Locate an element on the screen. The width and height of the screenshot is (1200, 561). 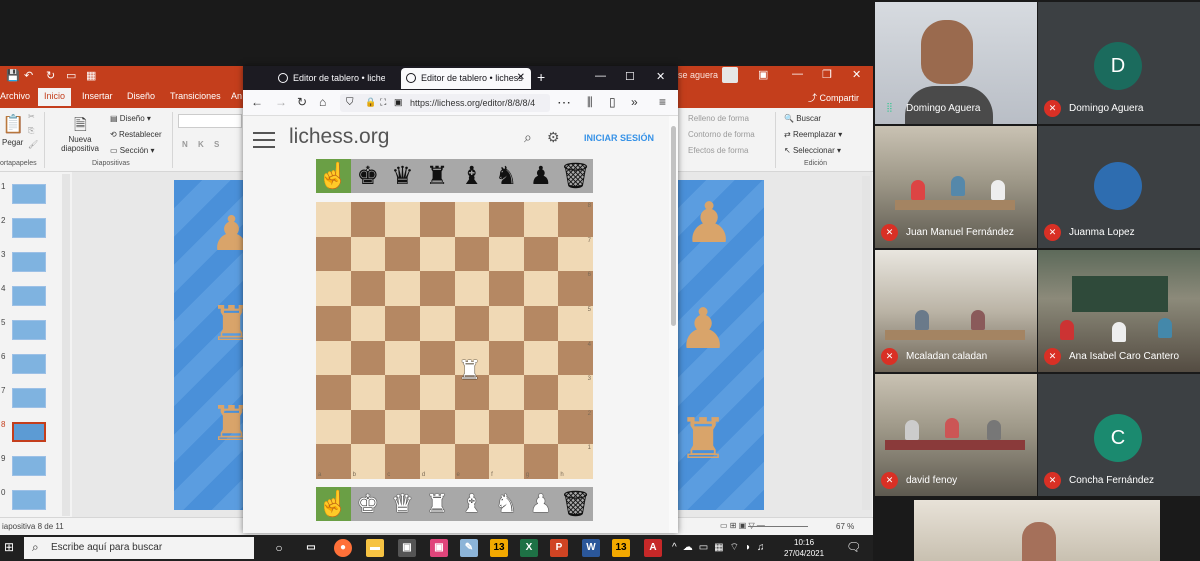
shape-fill-button: Relleno de forma is located at coordinates (718, 118).